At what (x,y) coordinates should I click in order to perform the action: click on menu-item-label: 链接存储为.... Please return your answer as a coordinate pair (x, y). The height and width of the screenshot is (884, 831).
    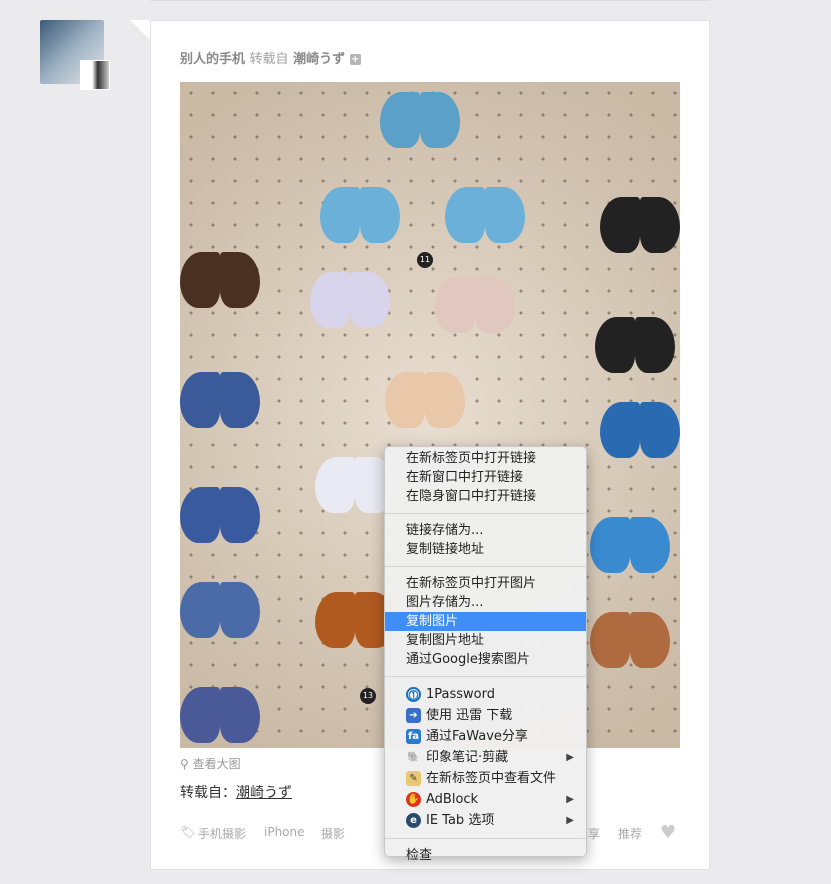
    Looking at the image, I should click on (445, 530).